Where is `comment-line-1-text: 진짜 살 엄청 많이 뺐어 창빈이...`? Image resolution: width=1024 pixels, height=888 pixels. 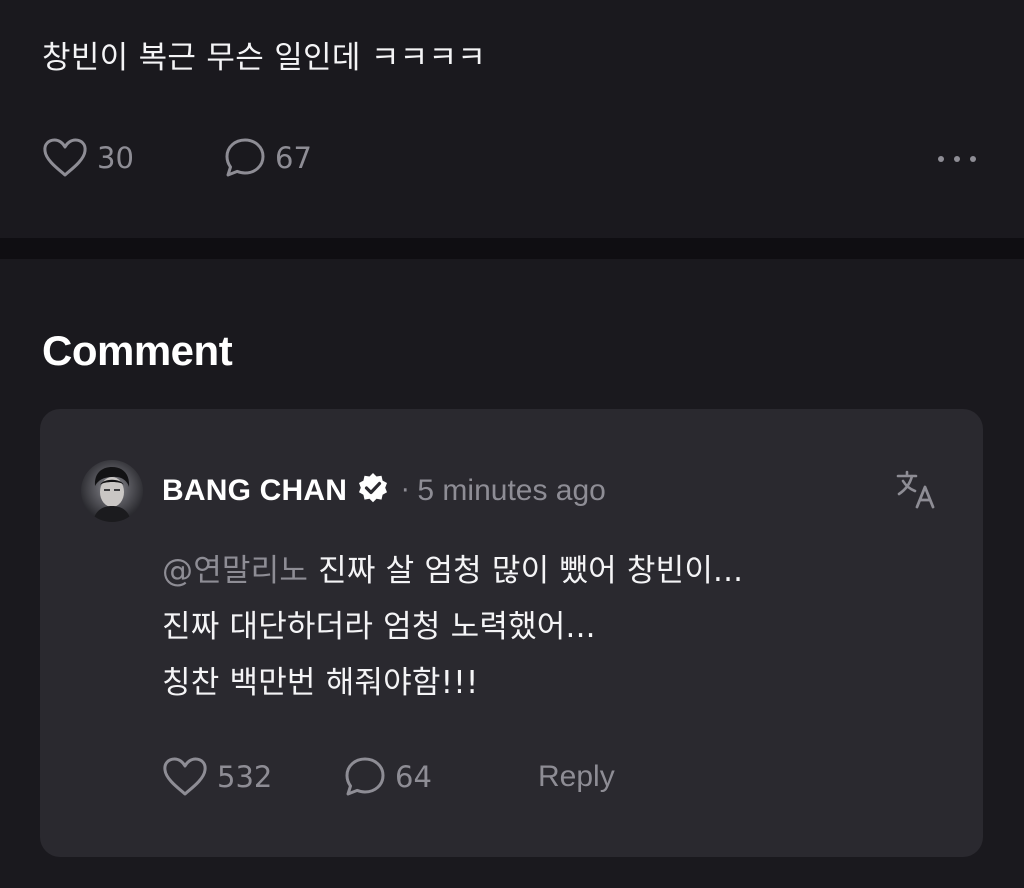
comment-line-1-text: 진짜 살 엄청 많이 뺐어 창빈이... is located at coordinates (526, 571).